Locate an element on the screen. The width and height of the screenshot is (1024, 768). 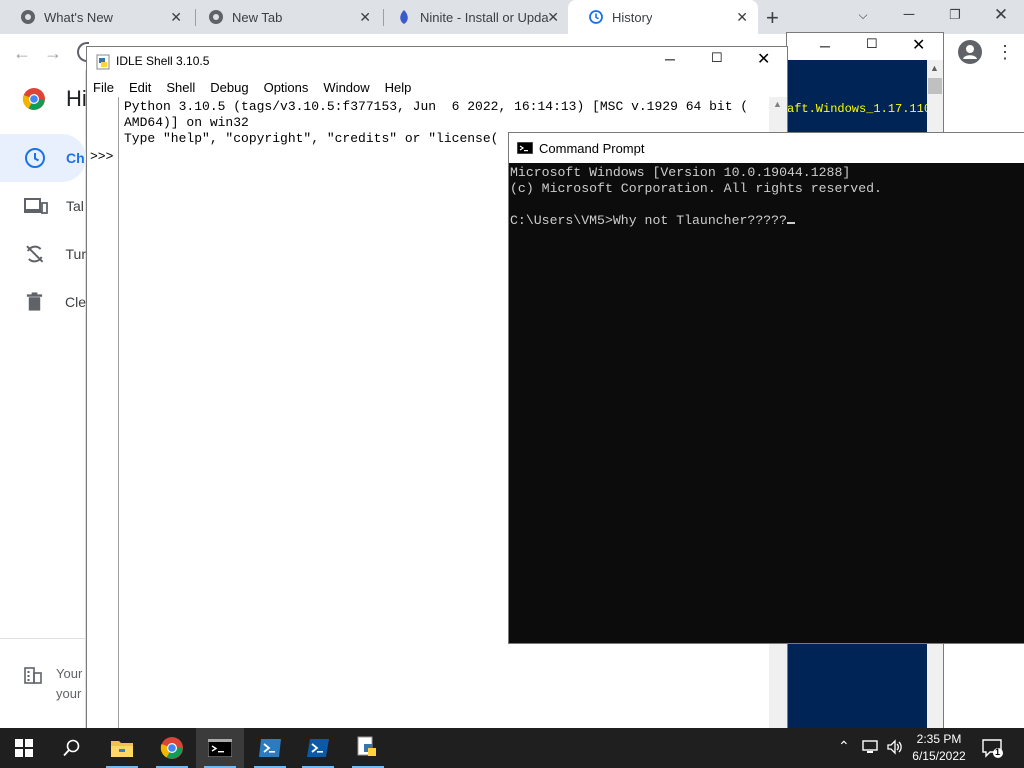
chrome-logo is located at coordinates (34, 101).